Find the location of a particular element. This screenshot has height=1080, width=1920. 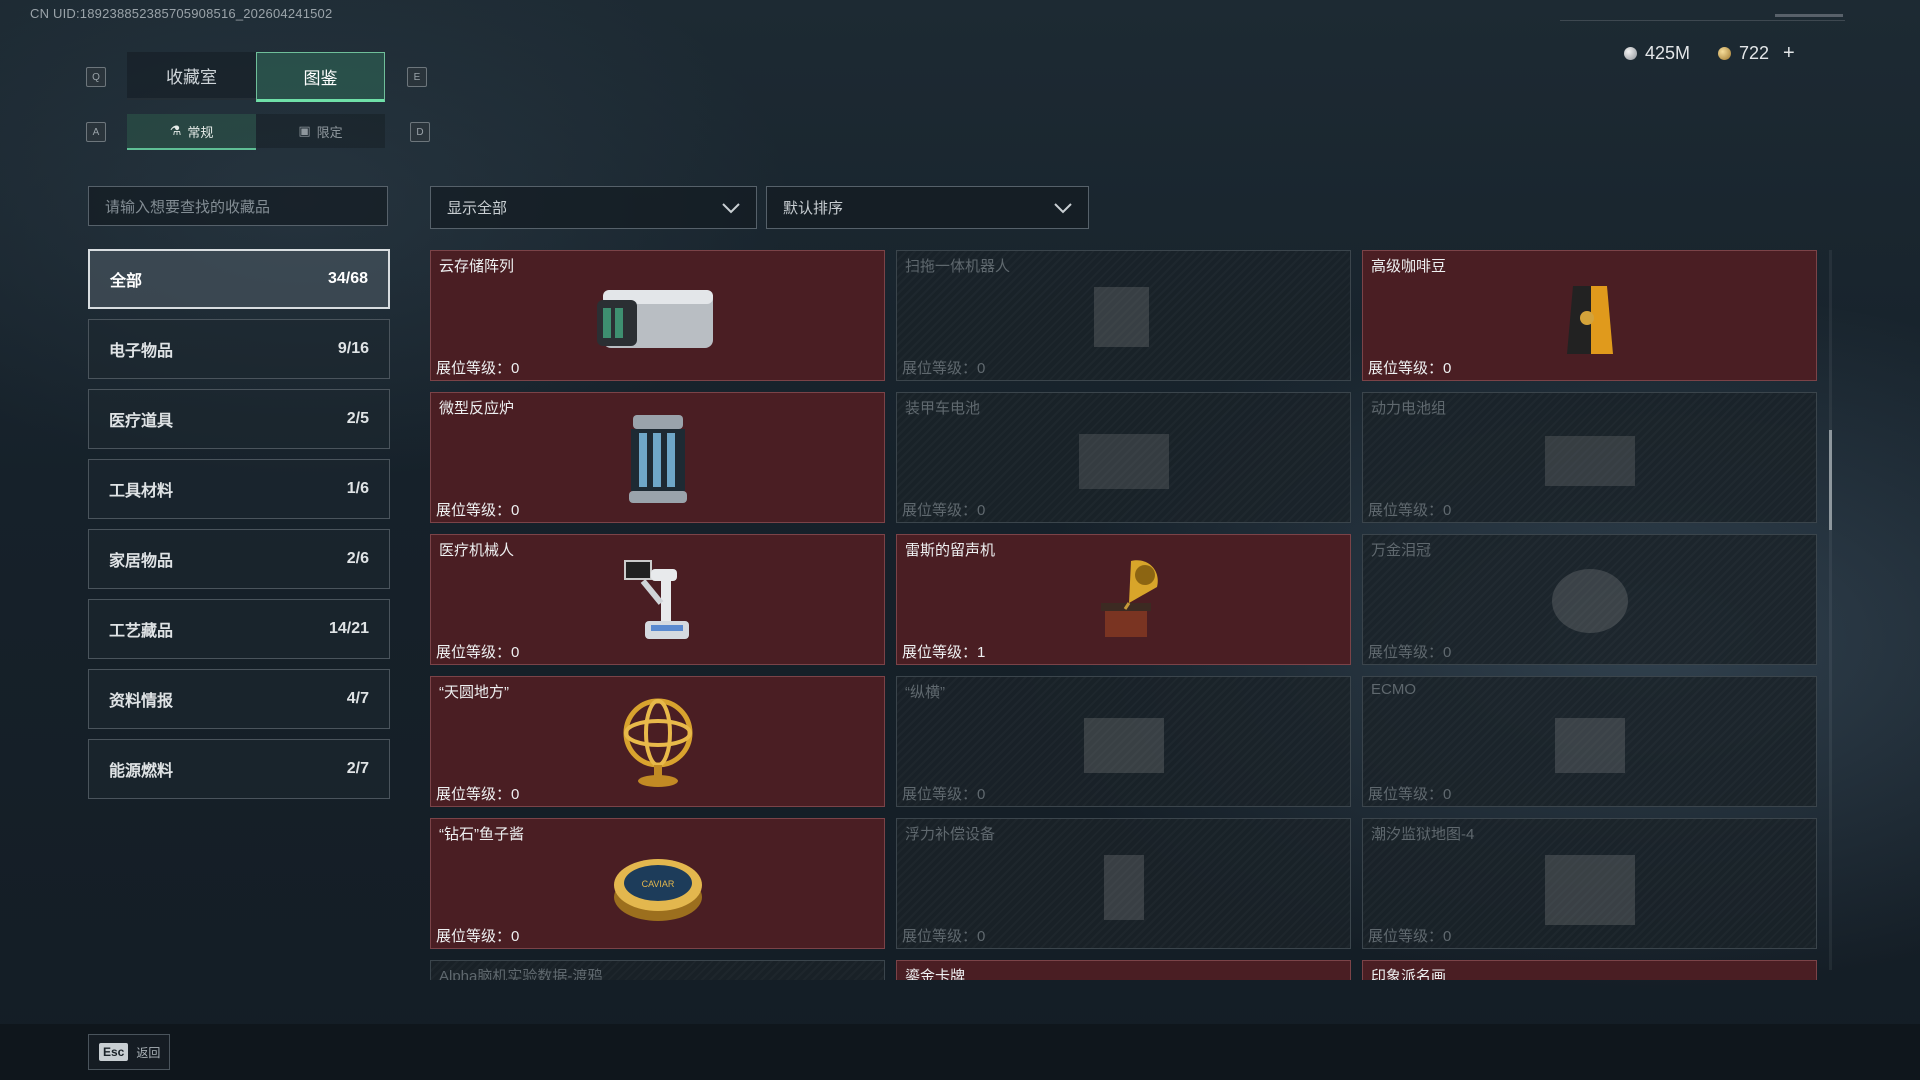

silver-coin-icon is located at coordinates (1630, 53).